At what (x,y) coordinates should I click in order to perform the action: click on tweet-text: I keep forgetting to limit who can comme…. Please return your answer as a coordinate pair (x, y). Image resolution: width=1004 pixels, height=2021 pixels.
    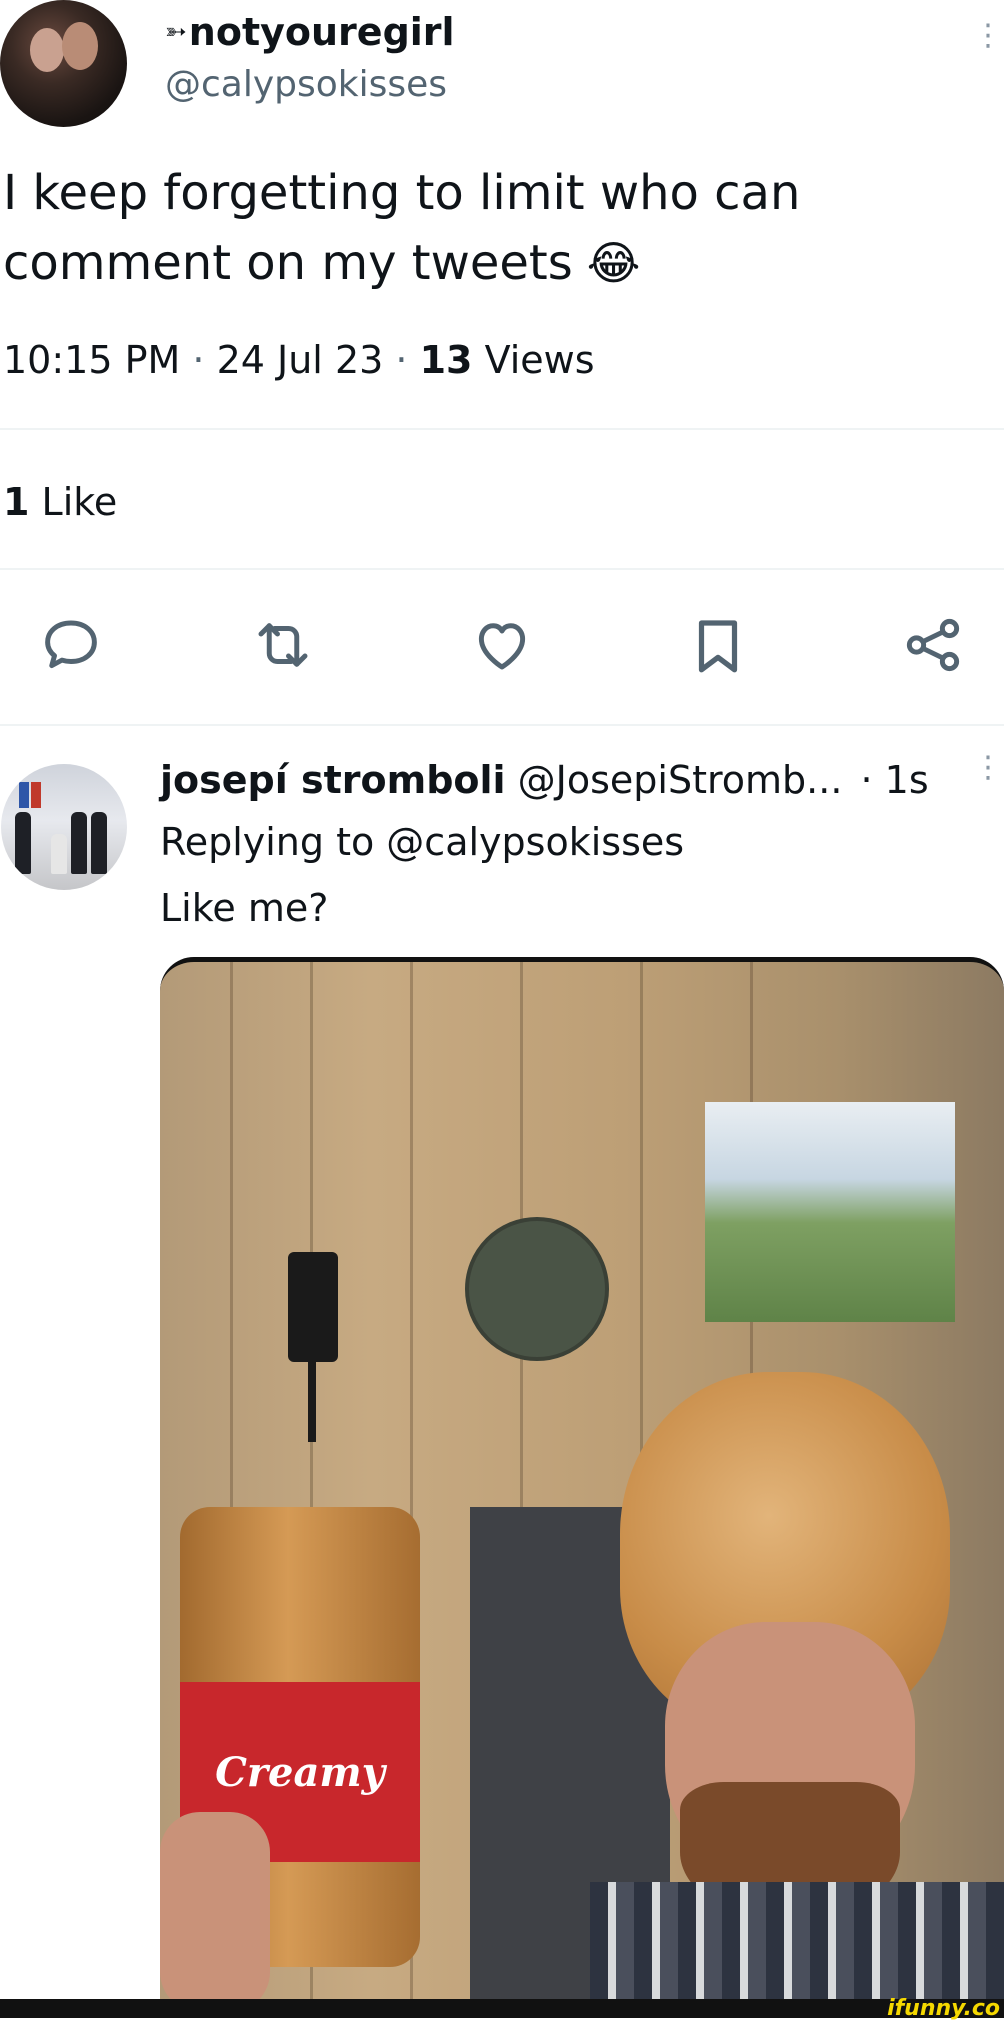
    Looking at the image, I should click on (498, 228).